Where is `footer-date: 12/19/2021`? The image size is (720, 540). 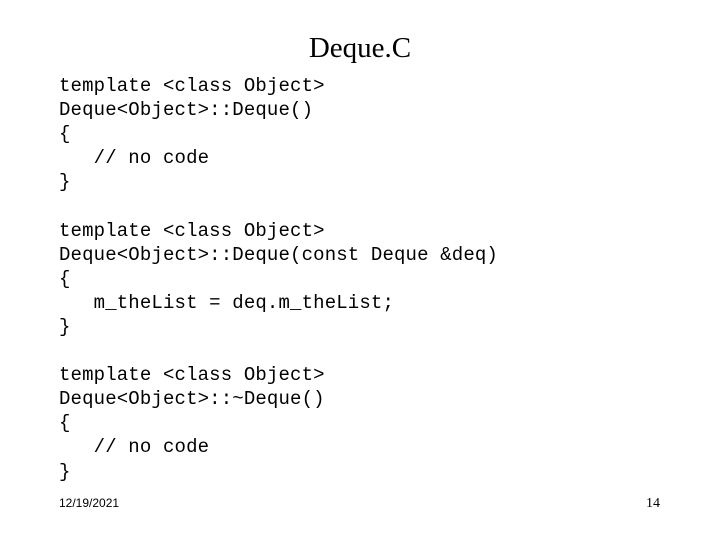 footer-date: 12/19/2021 is located at coordinates (89, 503).